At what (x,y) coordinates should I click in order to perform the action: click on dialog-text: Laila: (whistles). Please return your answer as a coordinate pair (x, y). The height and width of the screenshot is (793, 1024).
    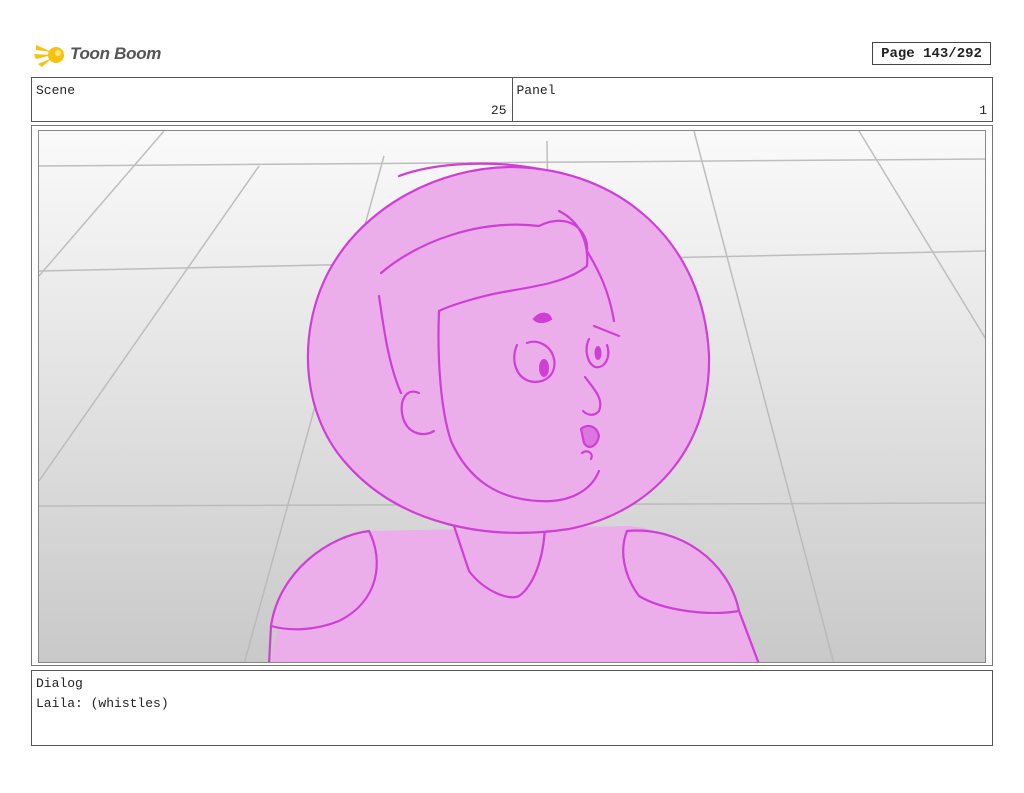
    Looking at the image, I should click on (102, 703).